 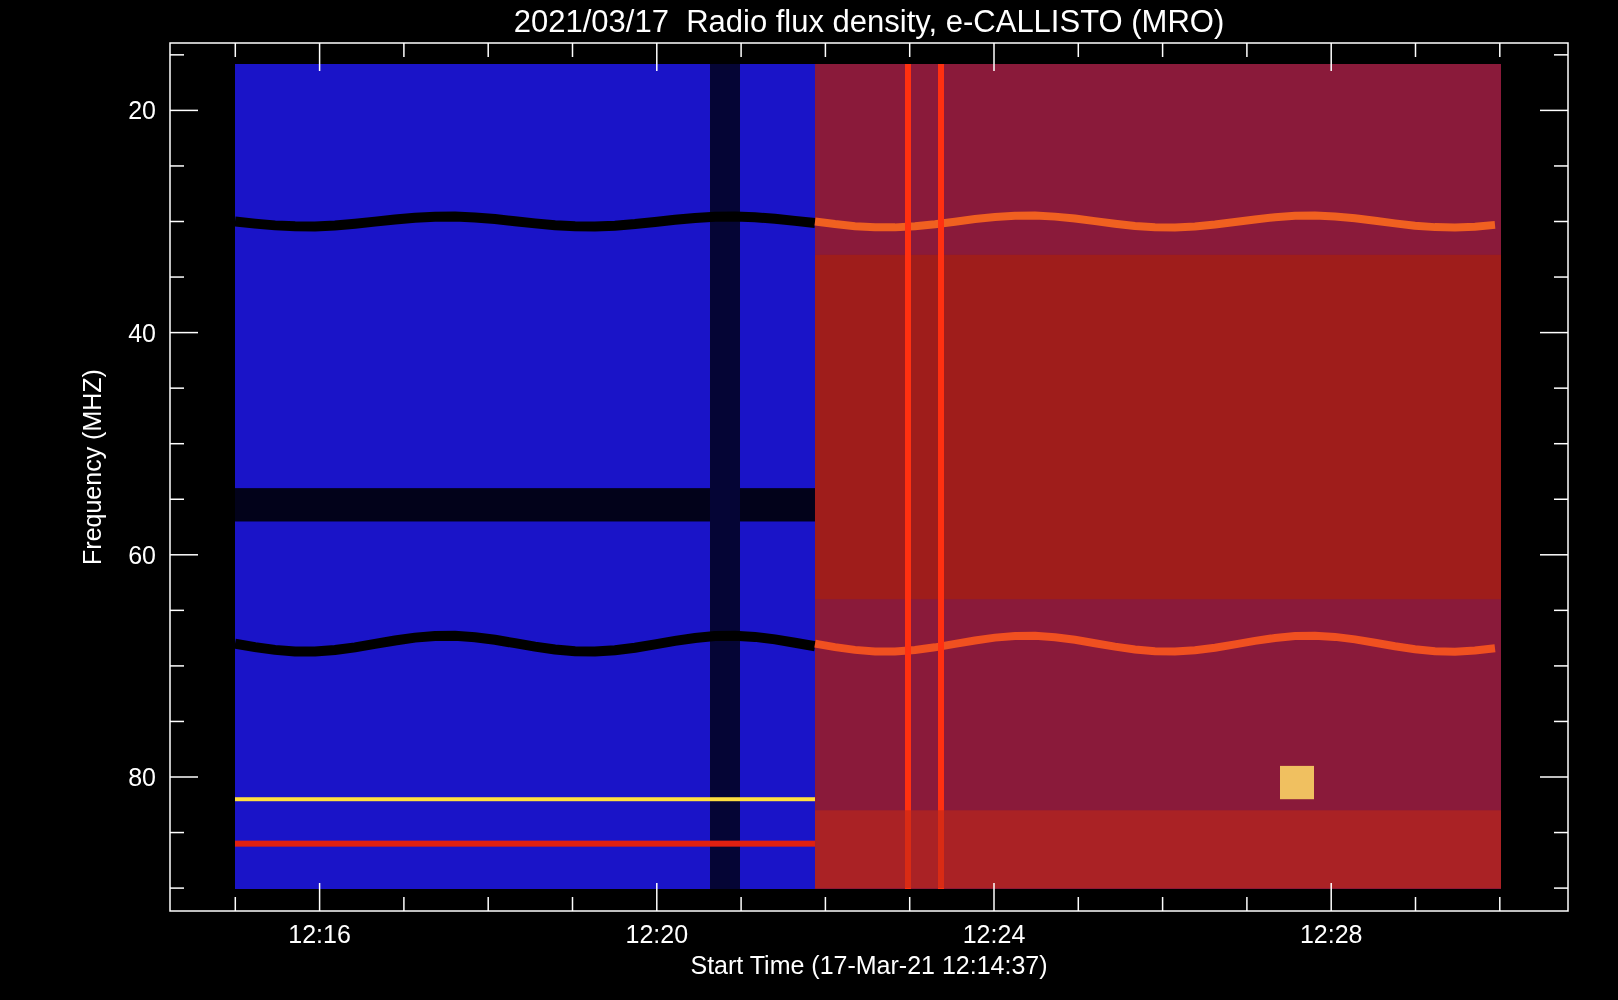 What do you see at coordinates (142, 110) in the screenshot?
I see `y-tick-label: 20` at bounding box center [142, 110].